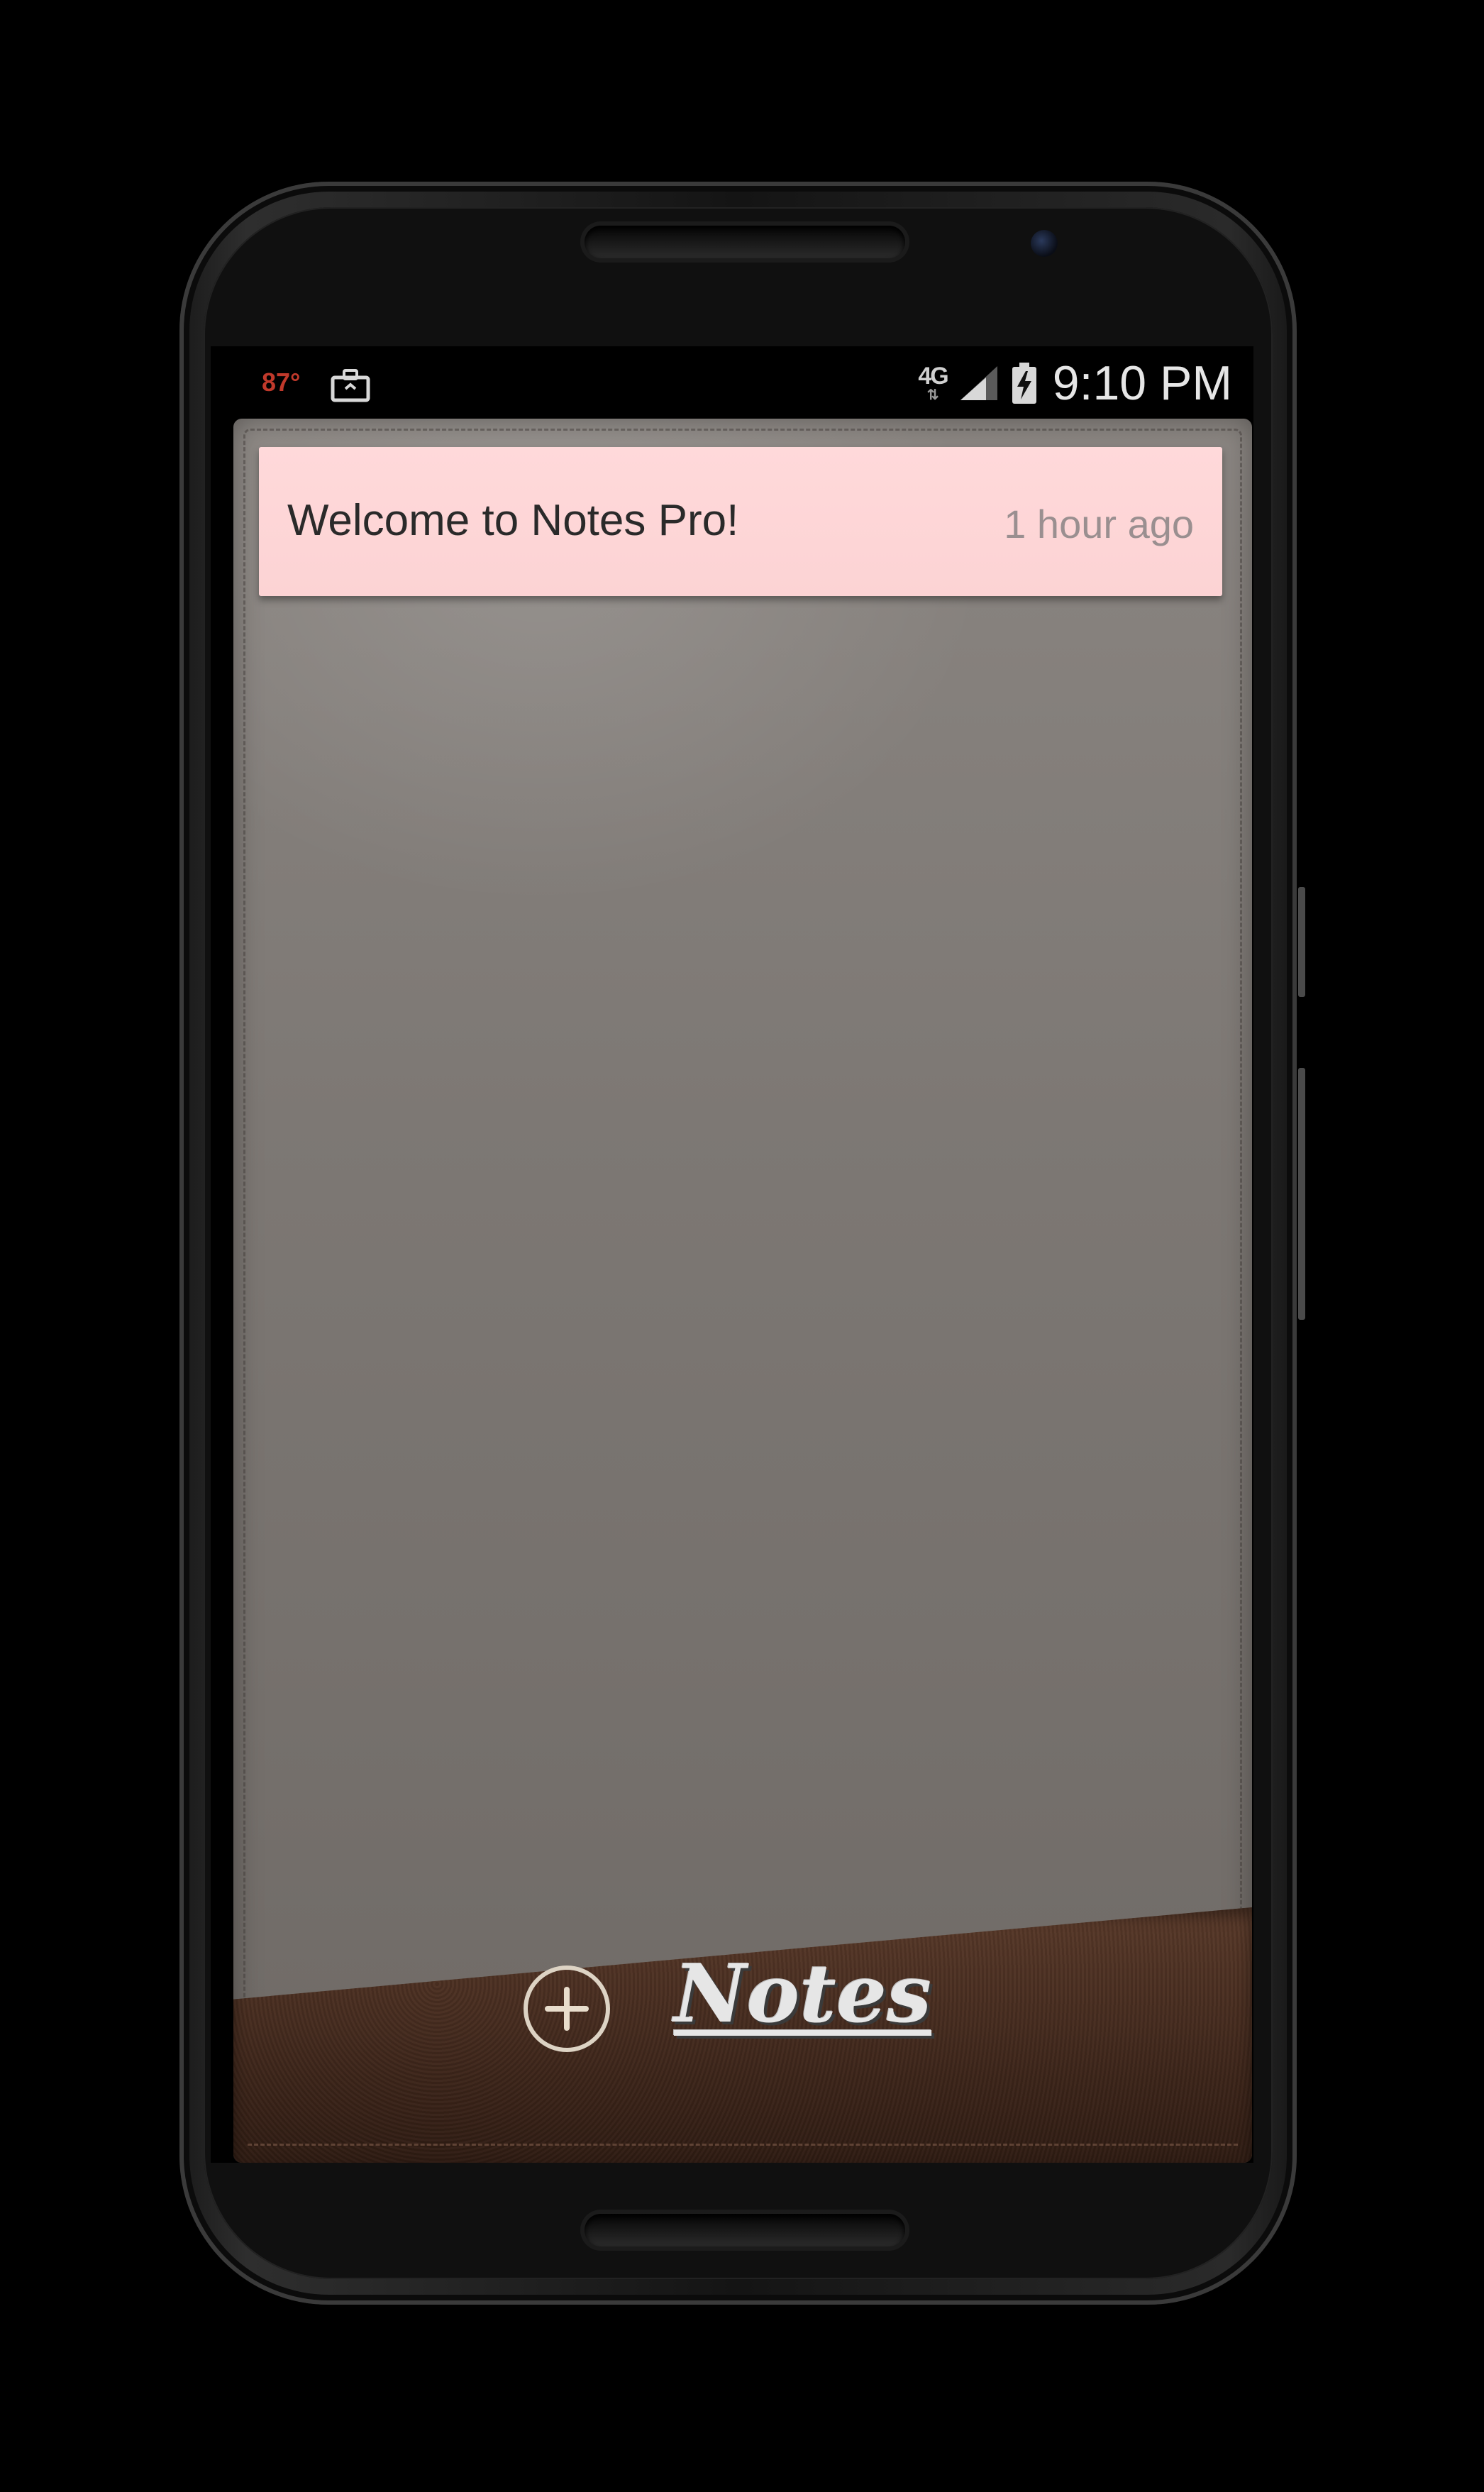 The image size is (1484, 2492). What do you see at coordinates (282, 382) in the screenshot?
I see `weather-temperature: 87°` at bounding box center [282, 382].